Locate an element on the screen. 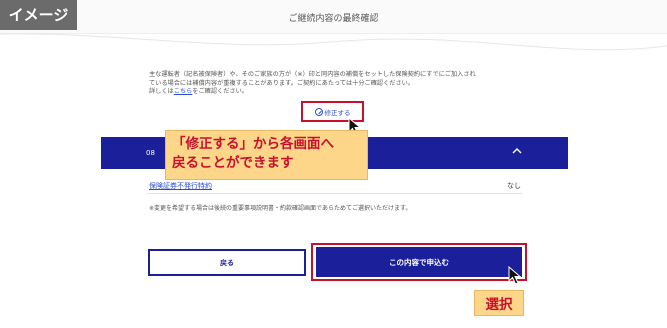 Image resolution: width=667 pixels, height=328 pixels. page-title: ご継続内容の最終確認 is located at coordinates (333, 19).